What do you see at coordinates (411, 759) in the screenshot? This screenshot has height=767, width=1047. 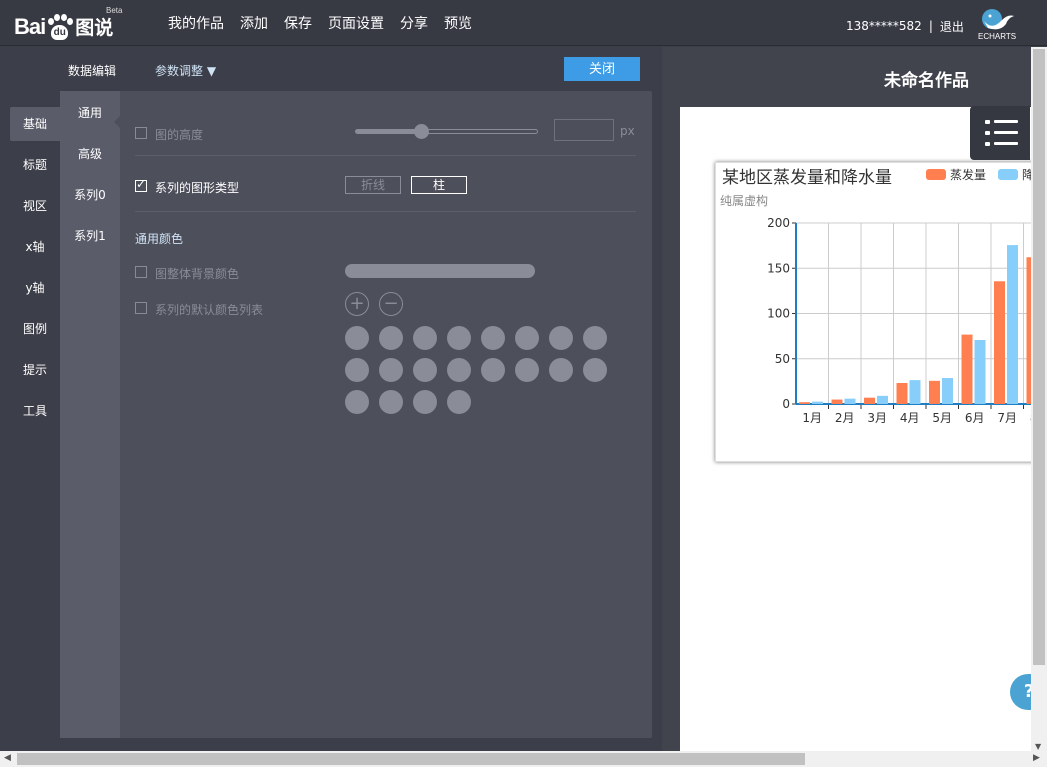 I see `horizontal-scroll-thumb` at bounding box center [411, 759].